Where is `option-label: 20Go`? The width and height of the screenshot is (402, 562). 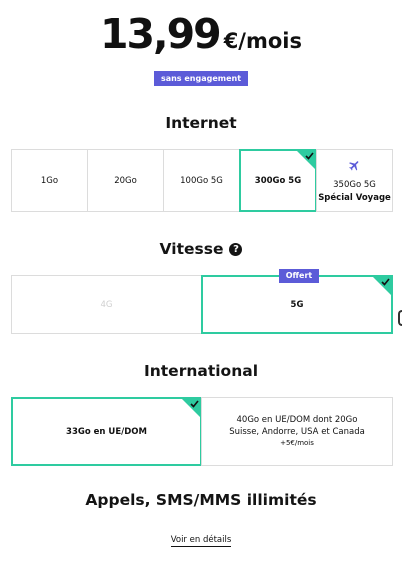
option-label: 20Go is located at coordinates (125, 180).